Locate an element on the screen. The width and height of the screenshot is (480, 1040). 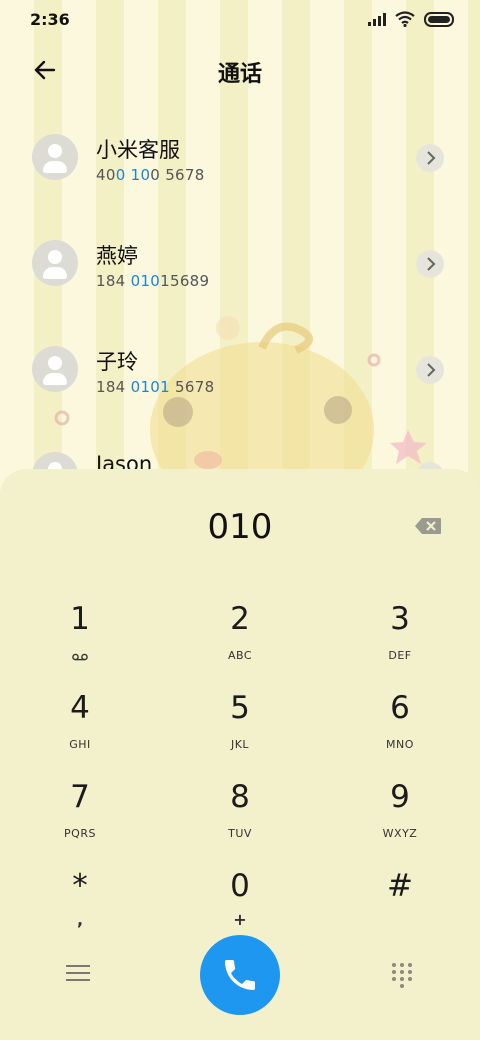
contact-row: 小米客服 400 100 5678 is located at coordinates (240, 159).